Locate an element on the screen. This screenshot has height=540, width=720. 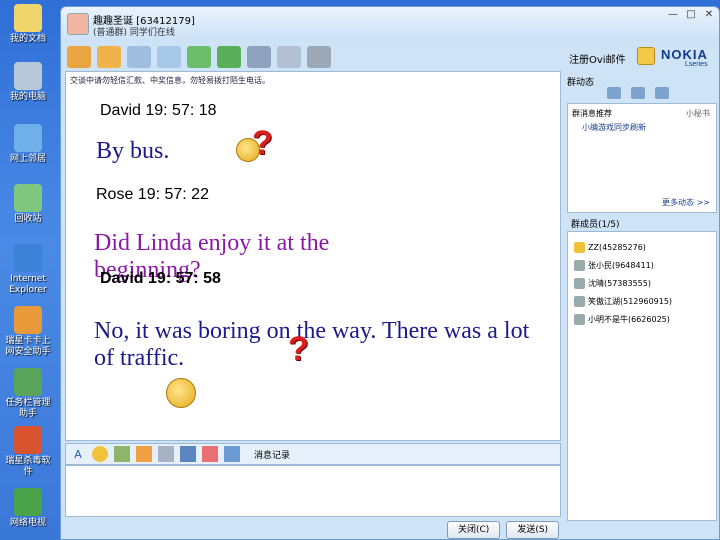
image-icon is located at coordinates (166, 454).